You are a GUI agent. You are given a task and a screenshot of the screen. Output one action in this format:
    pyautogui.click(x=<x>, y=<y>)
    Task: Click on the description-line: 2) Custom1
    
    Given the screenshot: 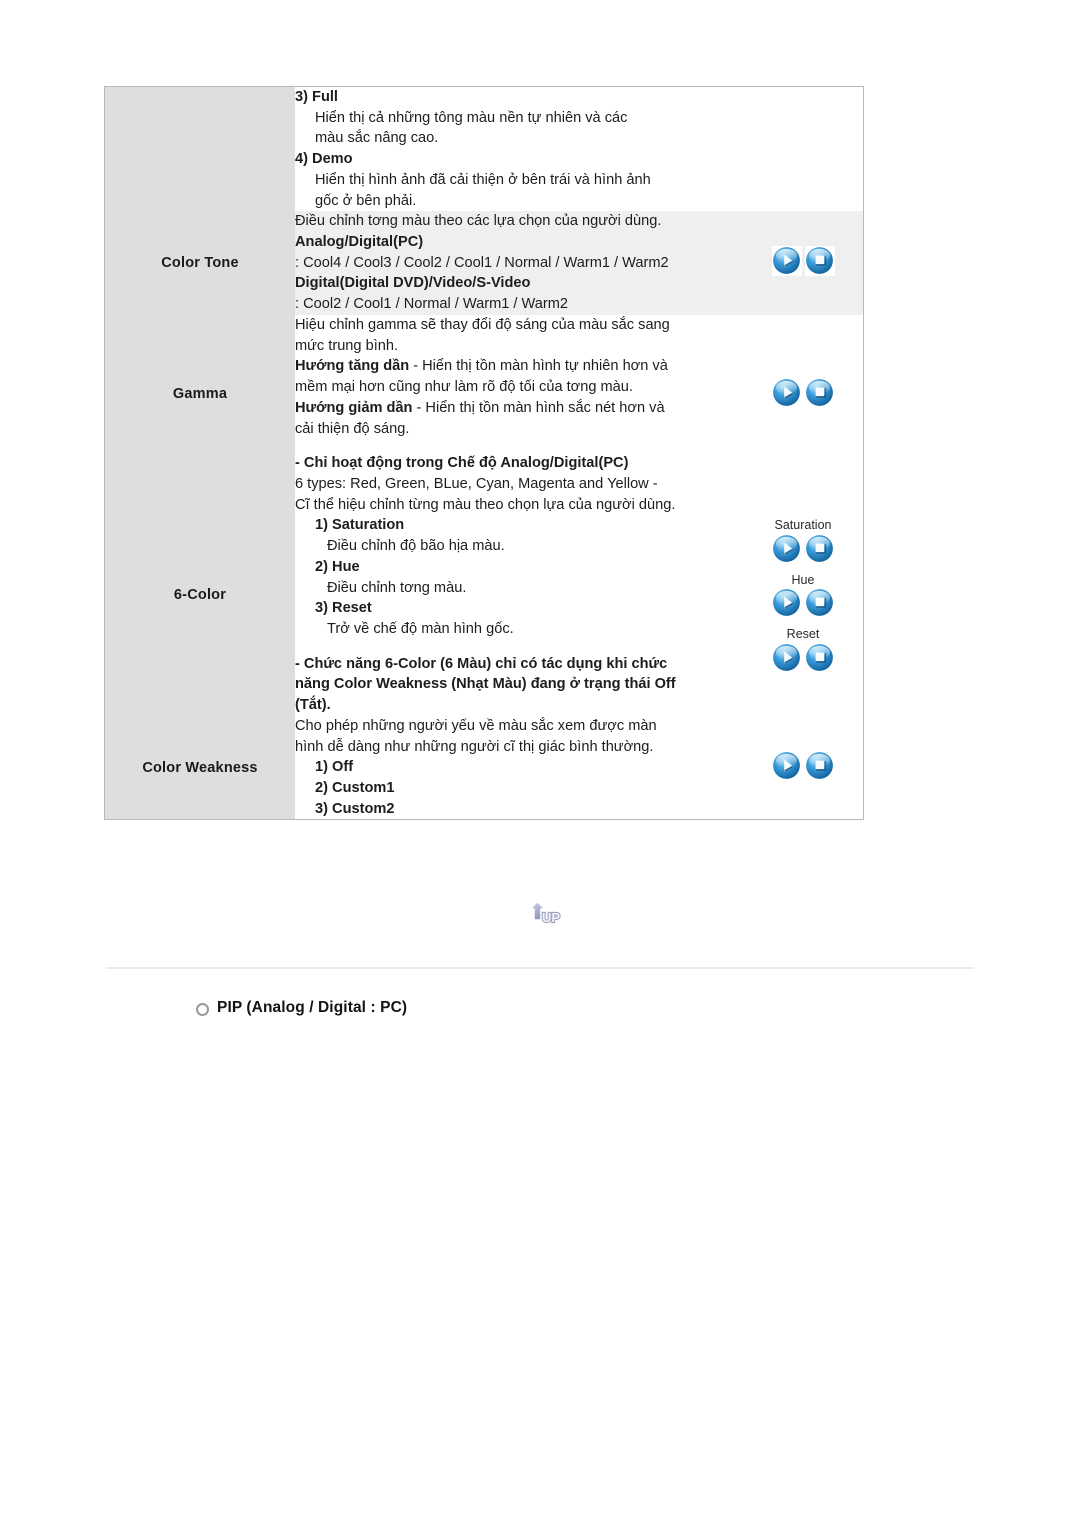 What is the action you would take?
    pyautogui.click(x=355, y=788)
    